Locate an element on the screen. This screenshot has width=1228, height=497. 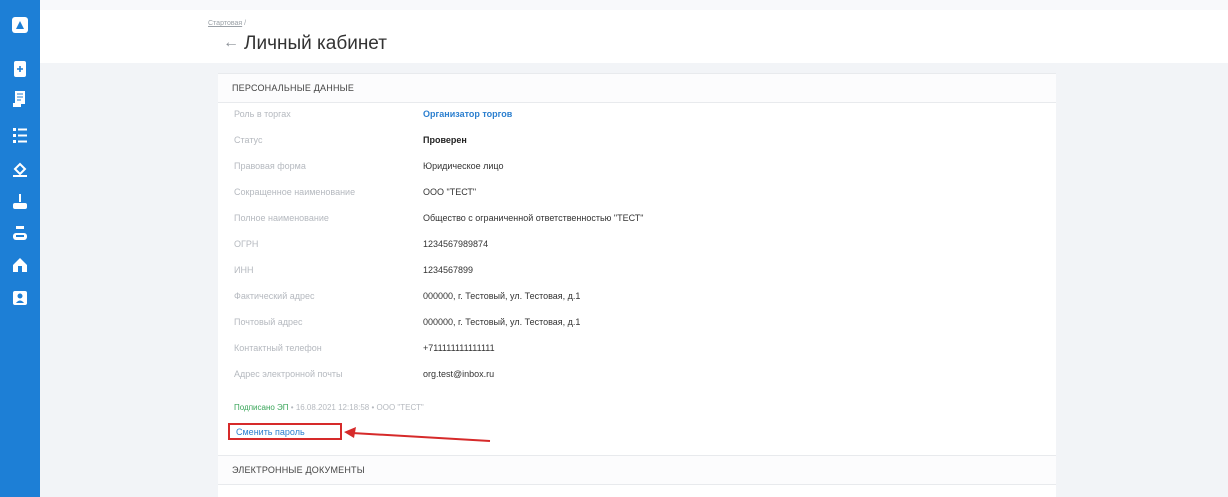
row-value: Юридическое лицо is located at coordinates (463, 166).